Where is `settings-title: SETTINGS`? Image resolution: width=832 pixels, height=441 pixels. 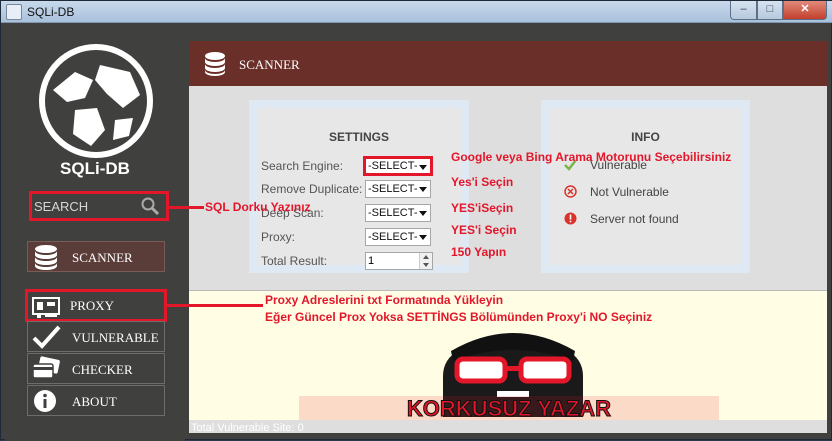
settings-title: SETTINGS is located at coordinates (358, 137).